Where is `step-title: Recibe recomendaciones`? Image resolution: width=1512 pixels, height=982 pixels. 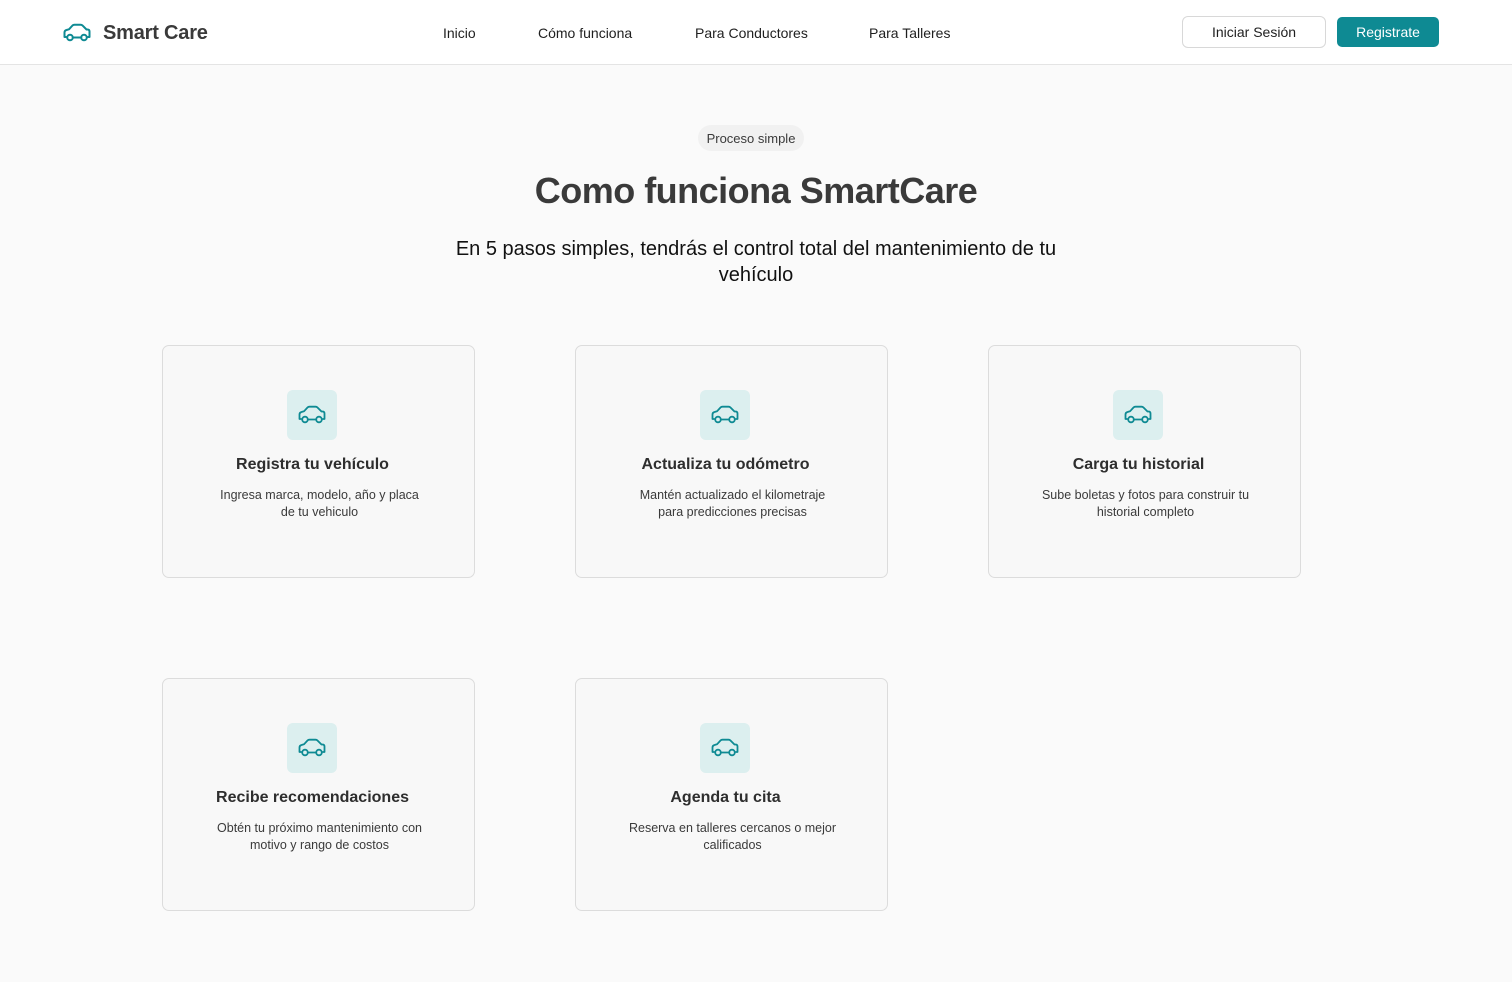
step-title: Recibe recomendaciones is located at coordinates (312, 797).